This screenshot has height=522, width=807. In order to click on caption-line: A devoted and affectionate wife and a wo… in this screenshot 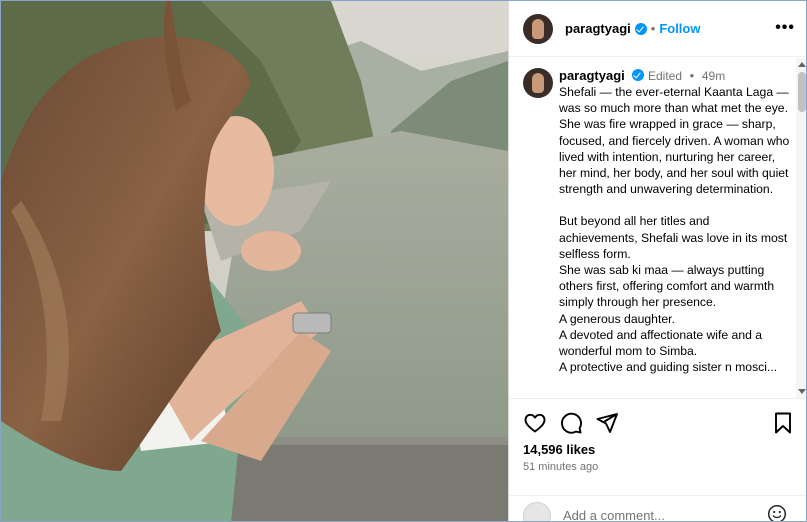, I will do `click(661, 343)`.